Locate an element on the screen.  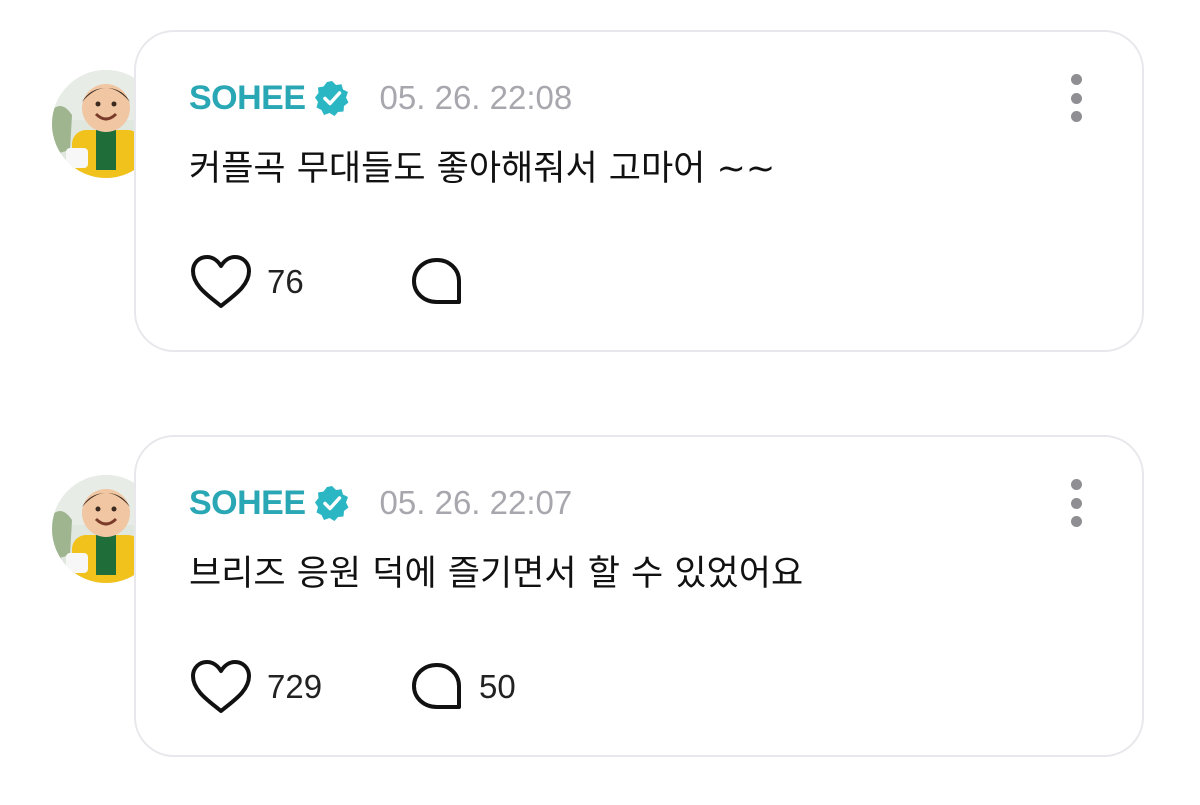
like-button: 729 is located at coordinates (299, 687).